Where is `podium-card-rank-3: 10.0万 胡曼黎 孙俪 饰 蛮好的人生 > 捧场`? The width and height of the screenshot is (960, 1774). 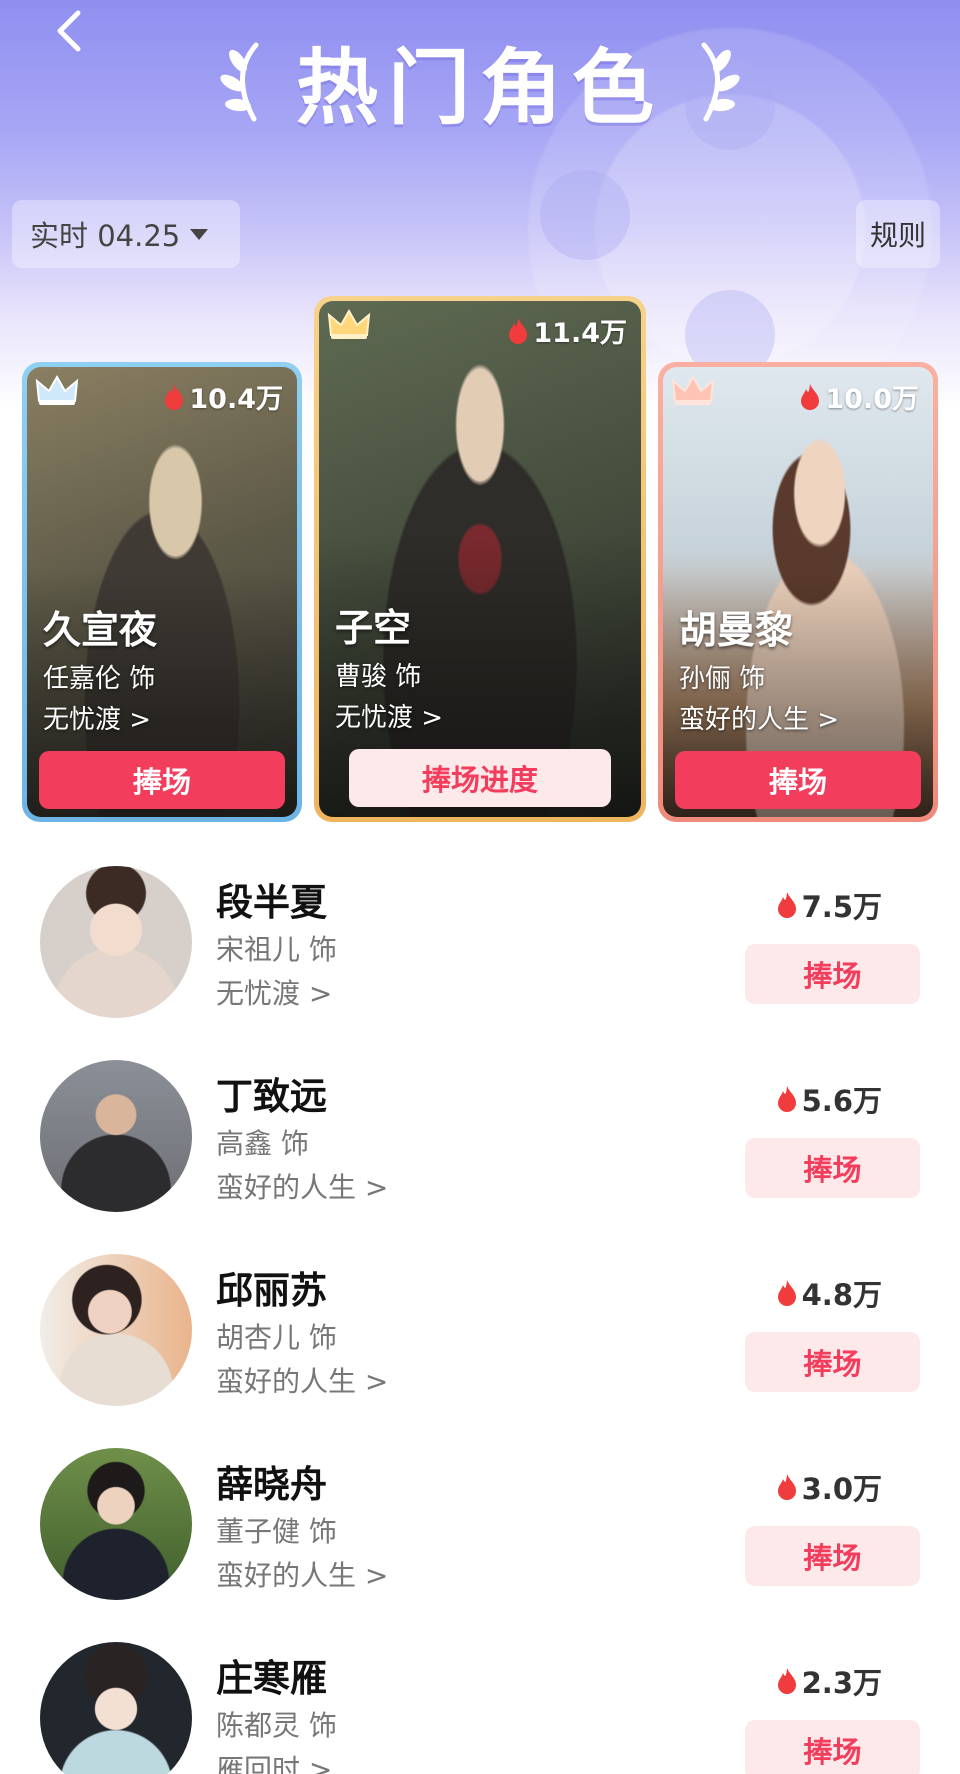 podium-card-rank-3: 10.0万 胡曼黎 孙俪 饰 蛮好的人生 > 捧场 is located at coordinates (798, 592).